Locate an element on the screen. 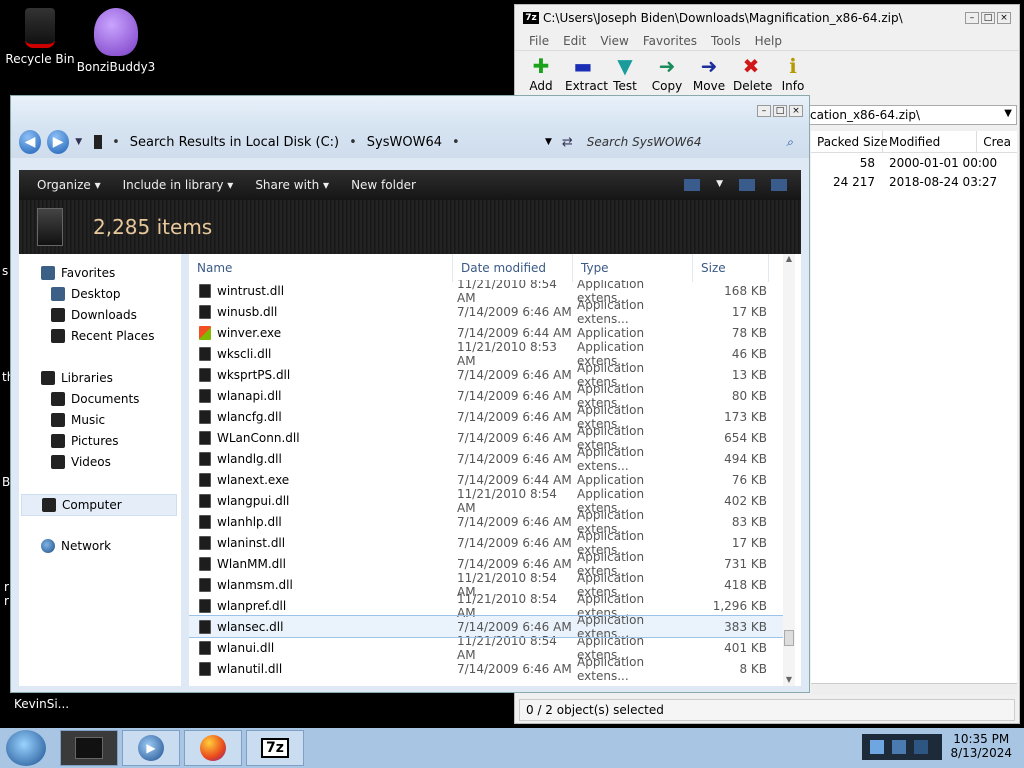  column-name: Name is located at coordinates (321, 268).